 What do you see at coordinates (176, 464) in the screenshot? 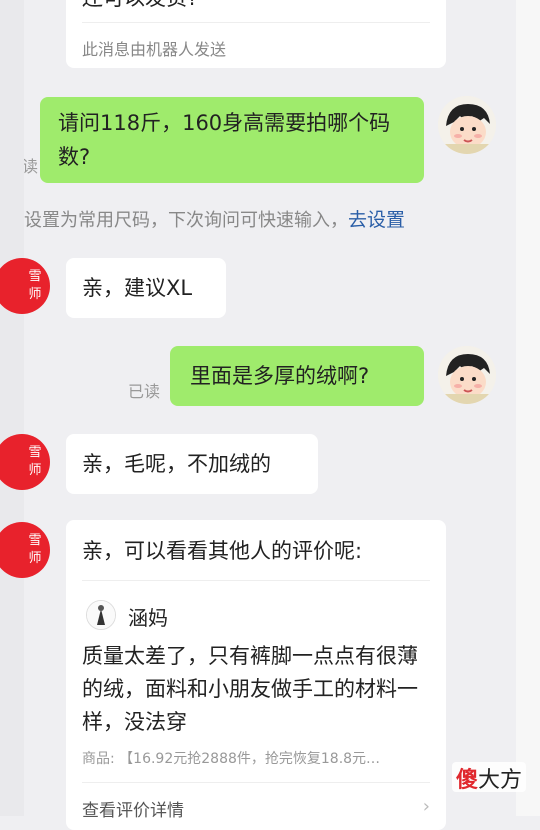
I see `shop-reply-text: 亲，毛呢，不加绒的` at bounding box center [176, 464].